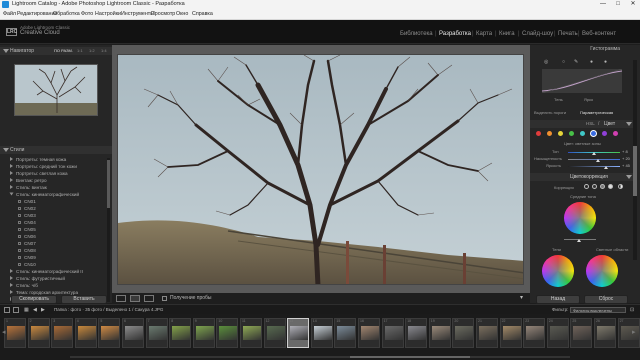 The width and height of the screenshot is (640, 360). What do you see at coordinates (534, 333) in the screenshot?
I see `filmstrip-thumbnail: 23` at bounding box center [534, 333].